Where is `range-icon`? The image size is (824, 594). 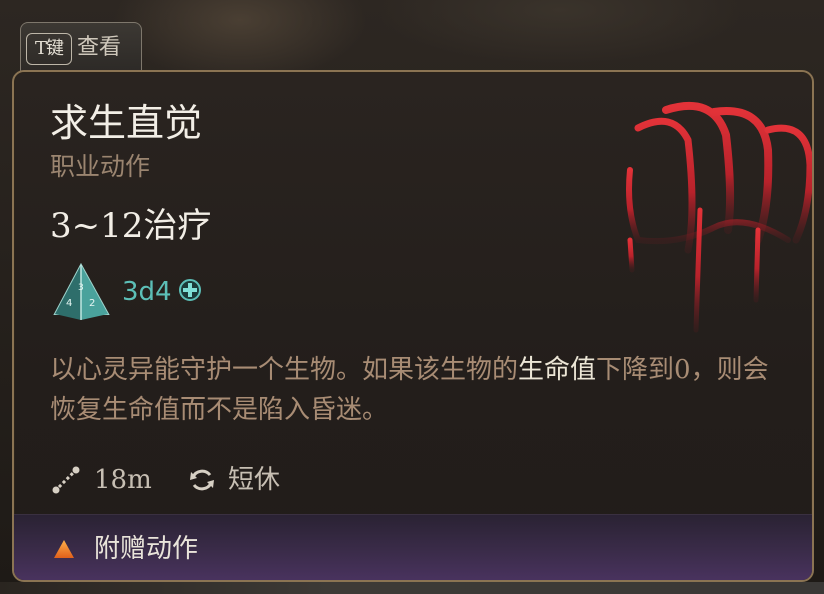 range-icon is located at coordinates (66, 480).